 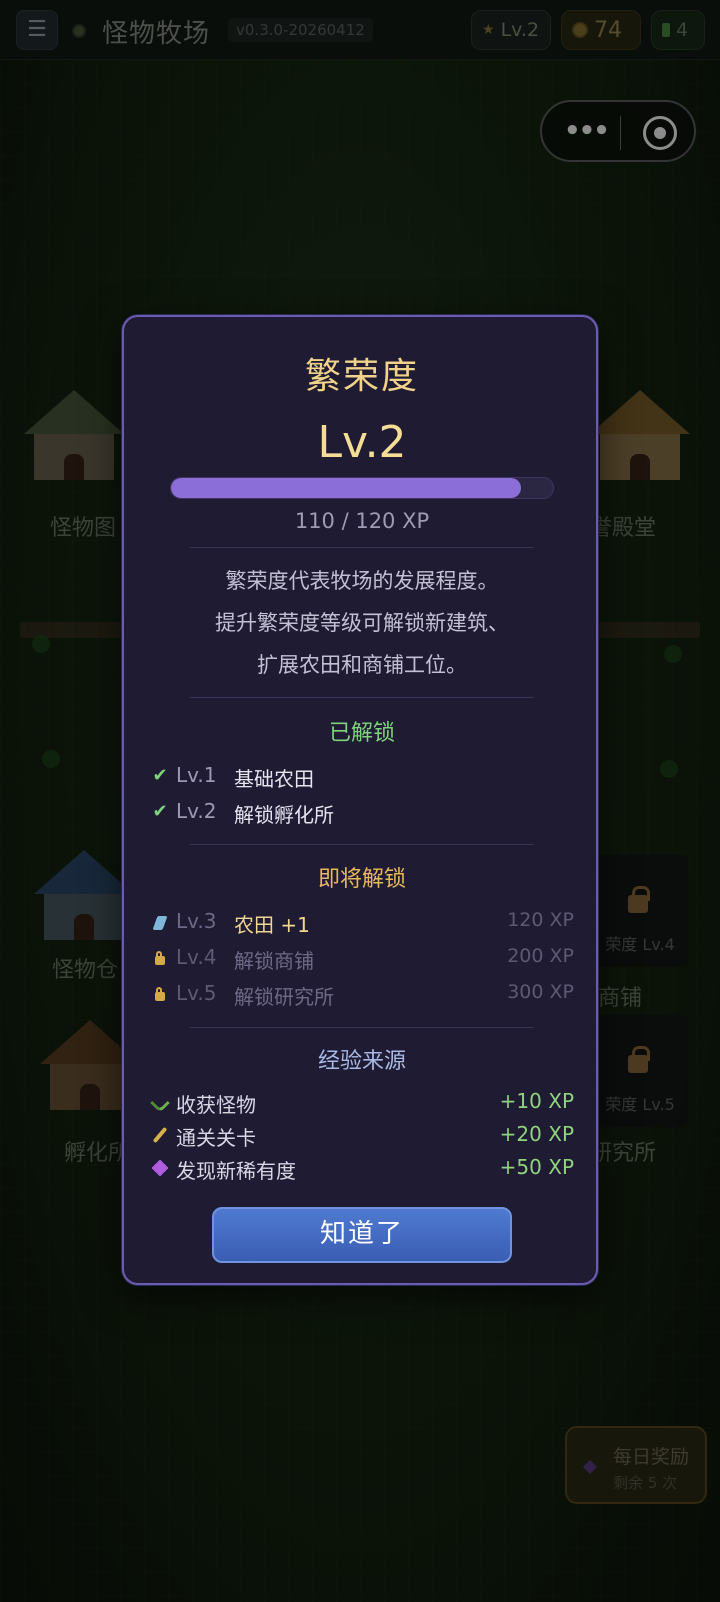 What do you see at coordinates (362, 814) in the screenshot?
I see `unlocked-item: ✔ Lv.2 解锁孵化所` at bounding box center [362, 814].